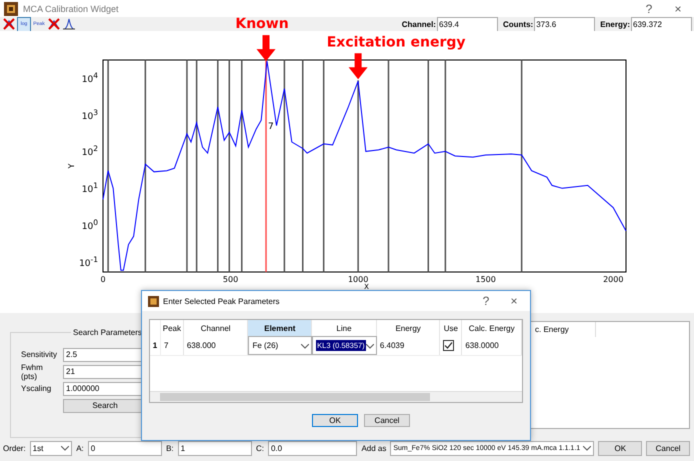  Describe the element at coordinates (313, 448) in the screenshot. I see `c-field: 0.0` at that location.